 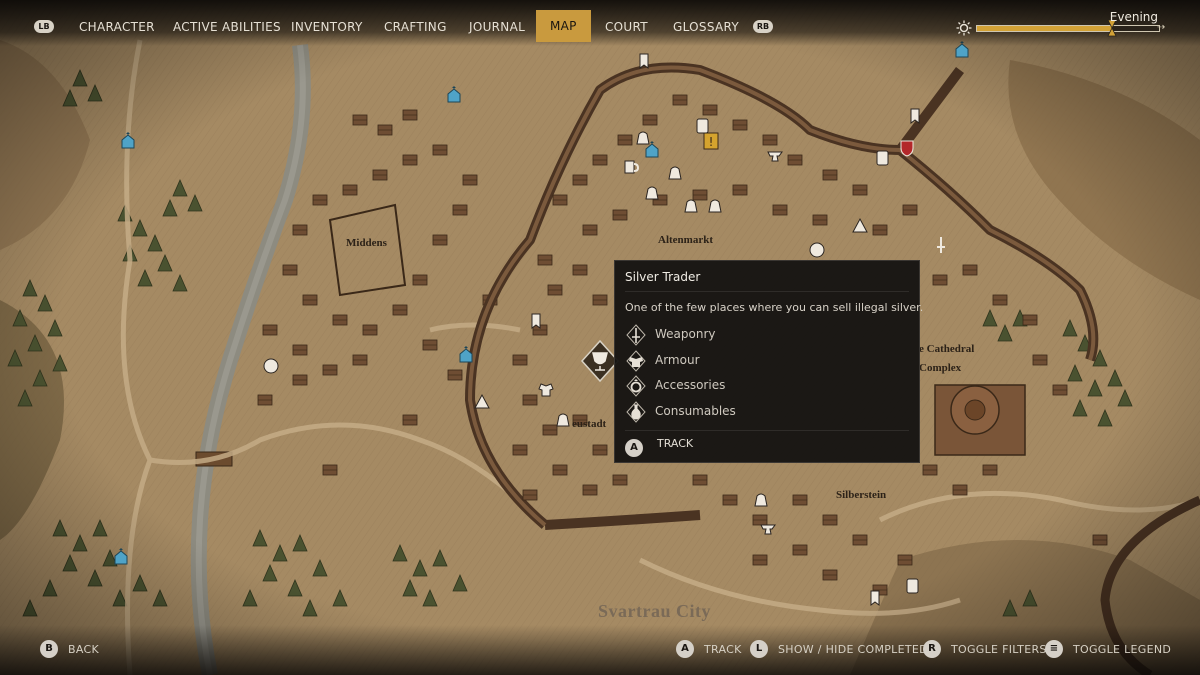 What do you see at coordinates (941, 245) in the screenshot?
I see `sword-pin-icon` at bounding box center [941, 245].